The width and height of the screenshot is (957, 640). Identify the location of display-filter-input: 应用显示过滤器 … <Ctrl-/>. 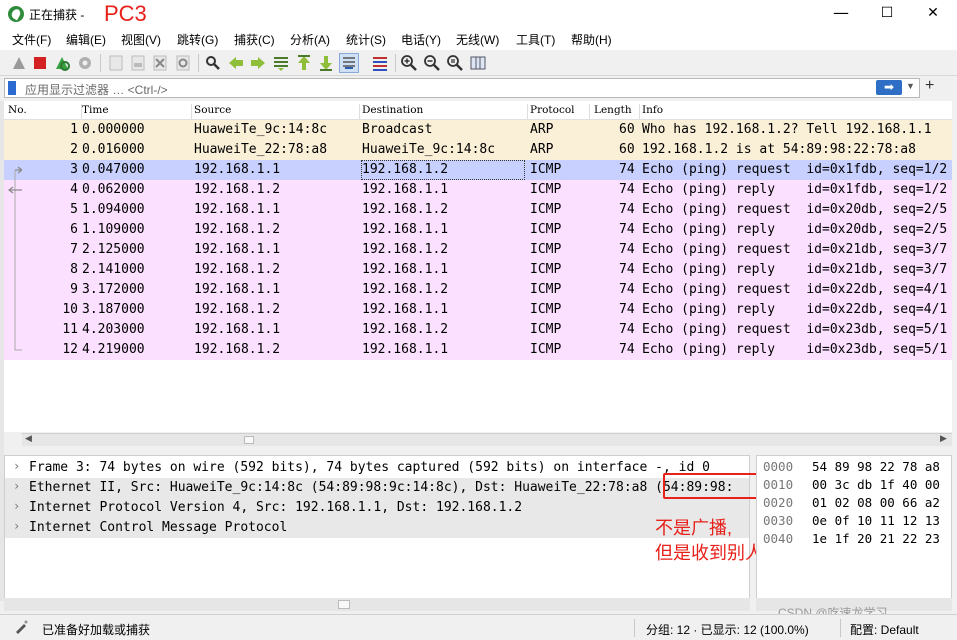
(462, 88).